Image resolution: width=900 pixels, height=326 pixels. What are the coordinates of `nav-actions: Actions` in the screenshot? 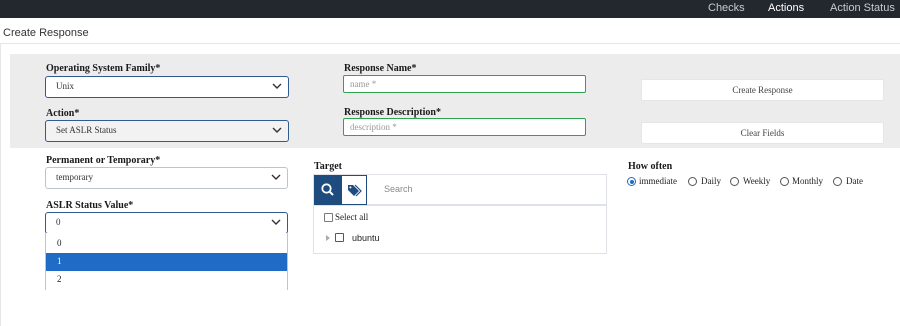 It's located at (786, 9).